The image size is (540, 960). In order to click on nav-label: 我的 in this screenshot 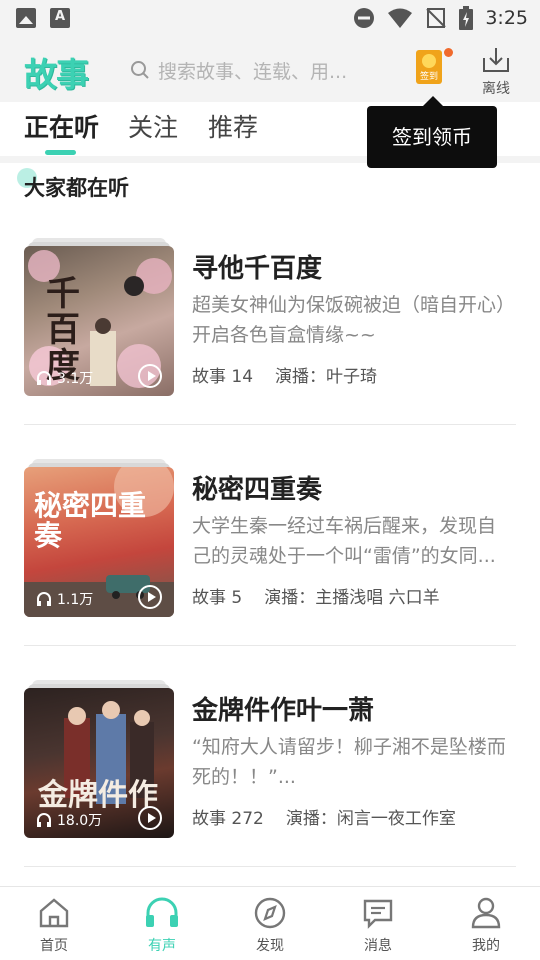, I will do `click(486, 946)`.